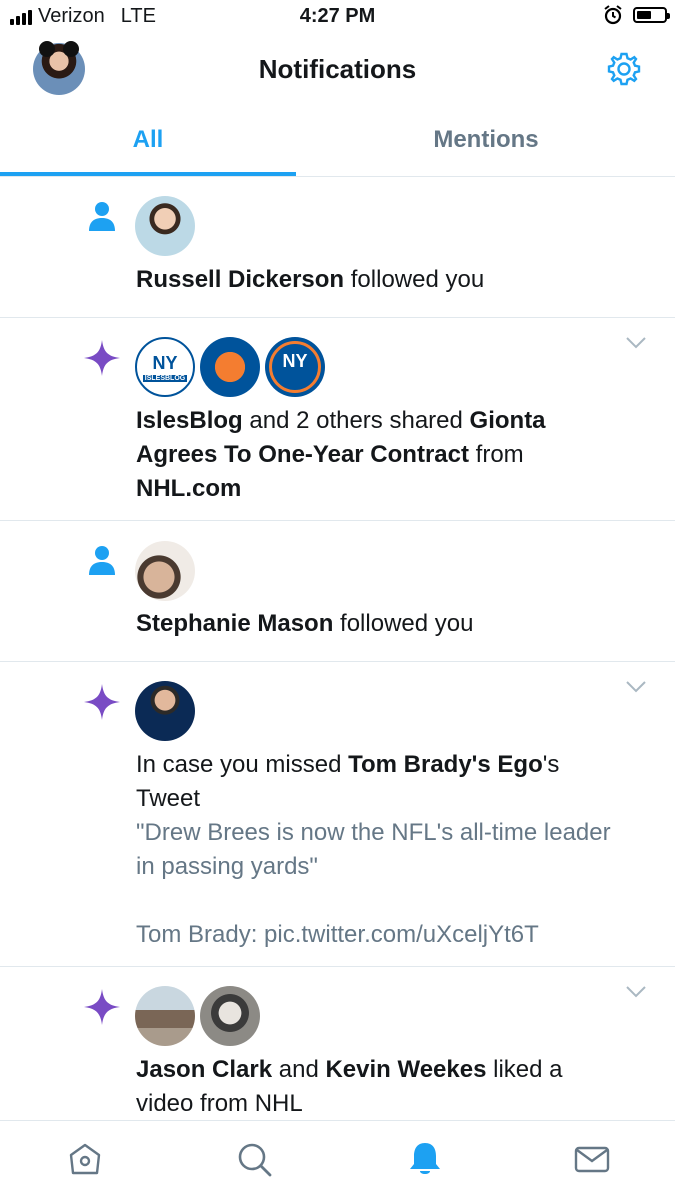 This screenshot has height=1201, width=675. What do you see at coordinates (242, 764) in the screenshot?
I see `prefix-text: In case you missed` at bounding box center [242, 764].